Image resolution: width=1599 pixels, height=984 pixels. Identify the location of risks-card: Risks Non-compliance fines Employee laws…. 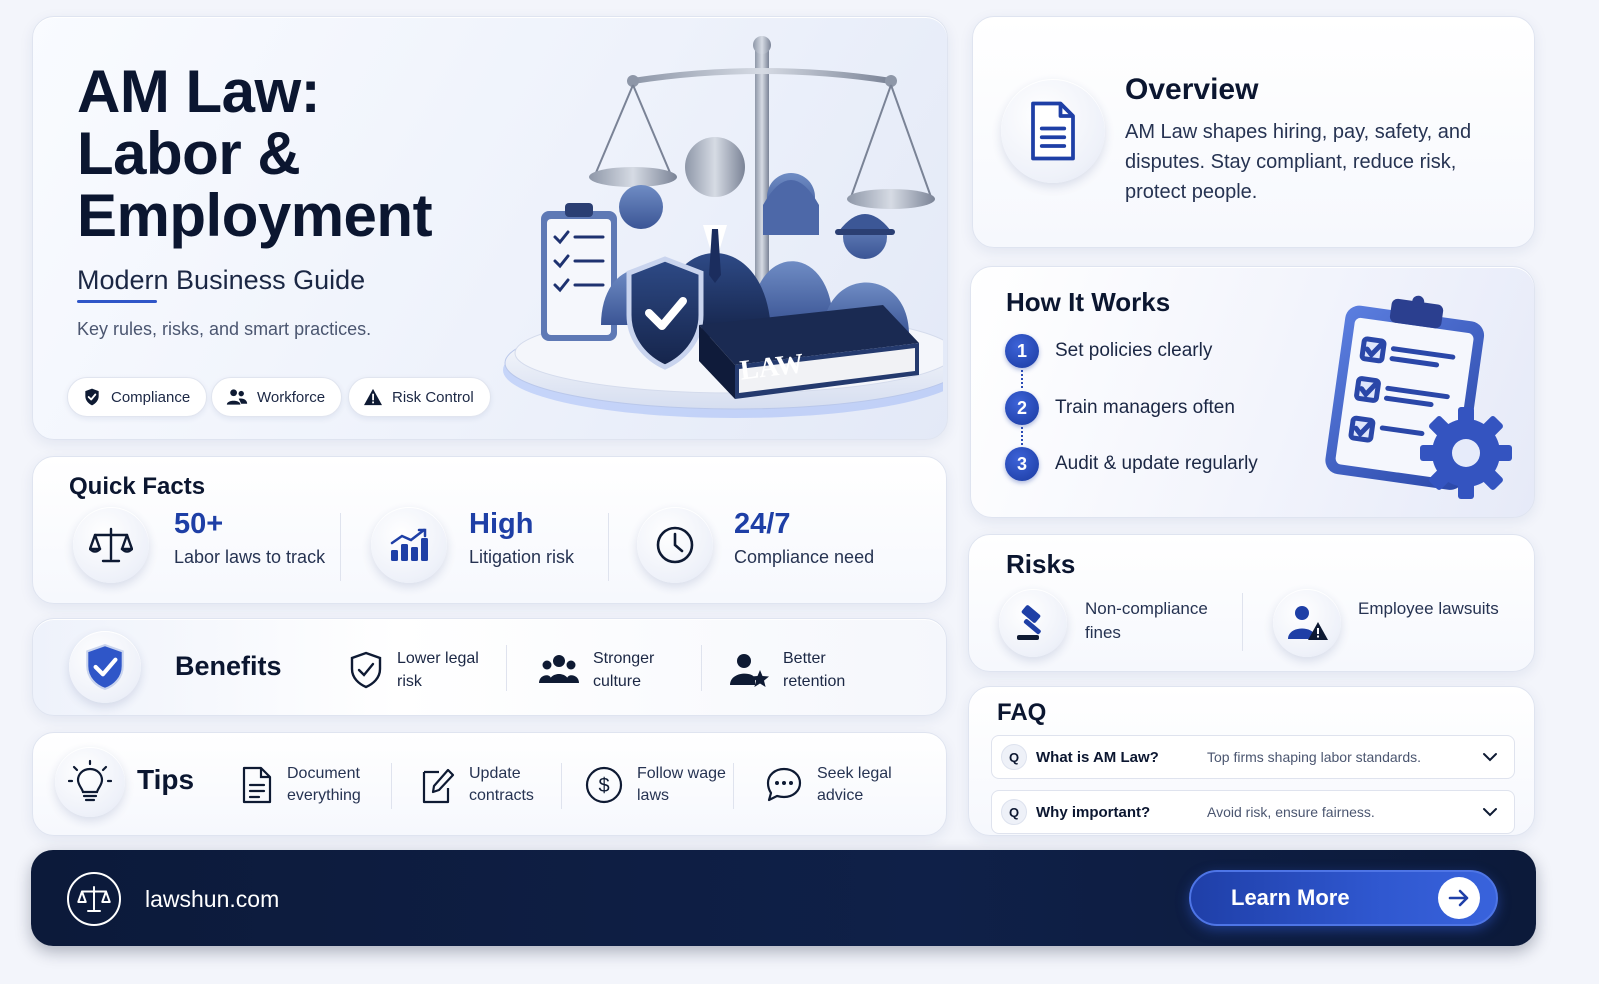
(1251, 603).